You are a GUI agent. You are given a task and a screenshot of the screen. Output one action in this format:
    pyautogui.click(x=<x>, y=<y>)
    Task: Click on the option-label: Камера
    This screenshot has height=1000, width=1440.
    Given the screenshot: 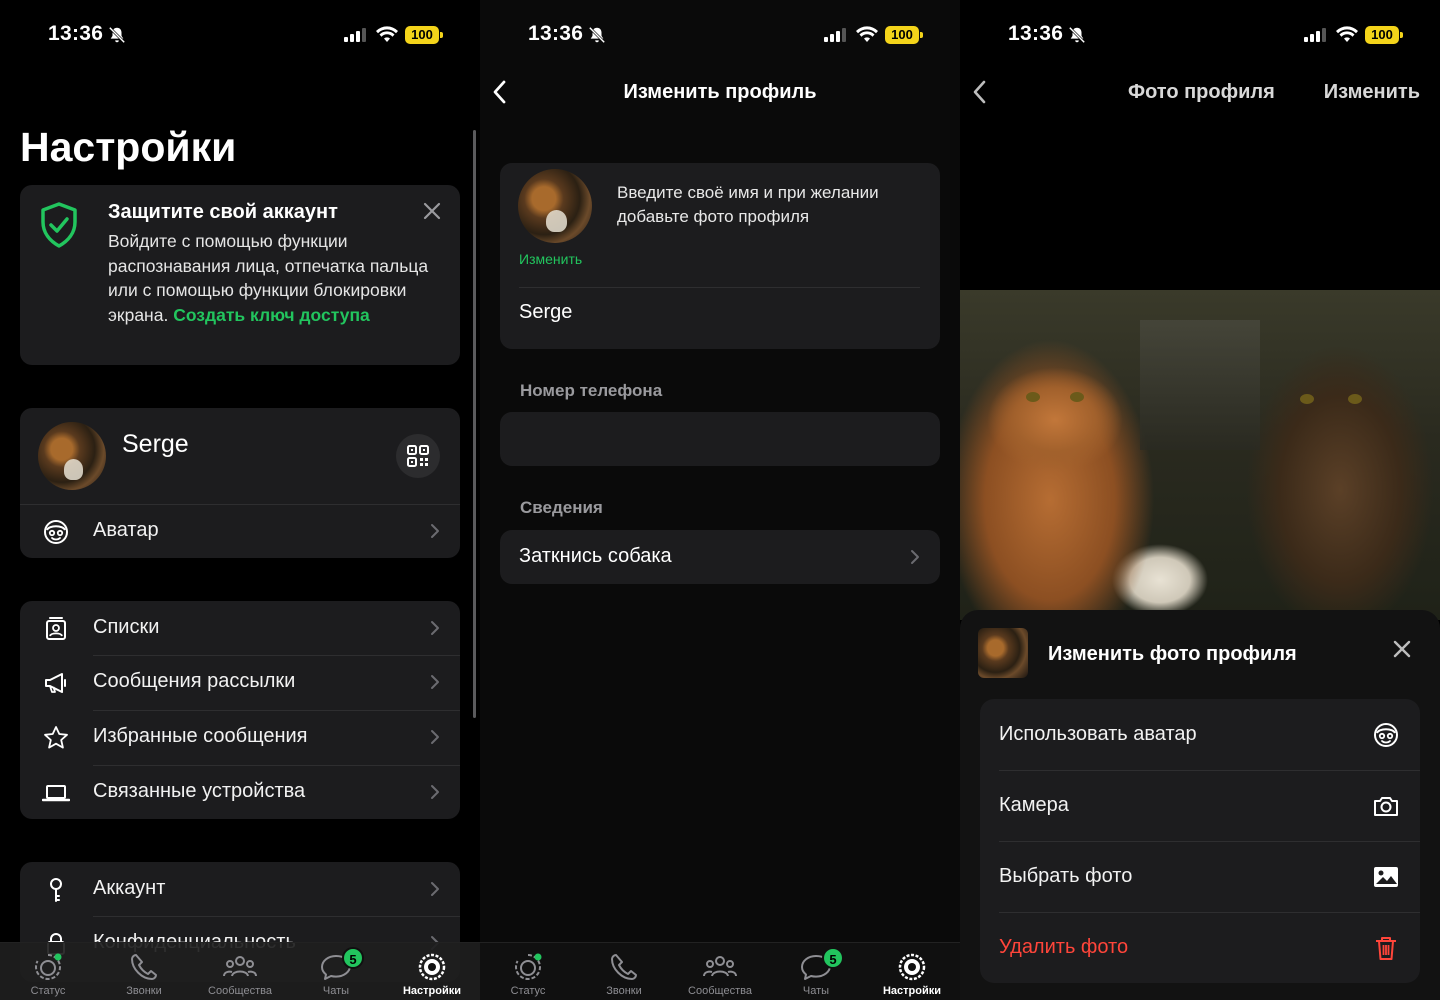 What is the action you would take?
    pyautogui.click(x=1034, y=805)
    